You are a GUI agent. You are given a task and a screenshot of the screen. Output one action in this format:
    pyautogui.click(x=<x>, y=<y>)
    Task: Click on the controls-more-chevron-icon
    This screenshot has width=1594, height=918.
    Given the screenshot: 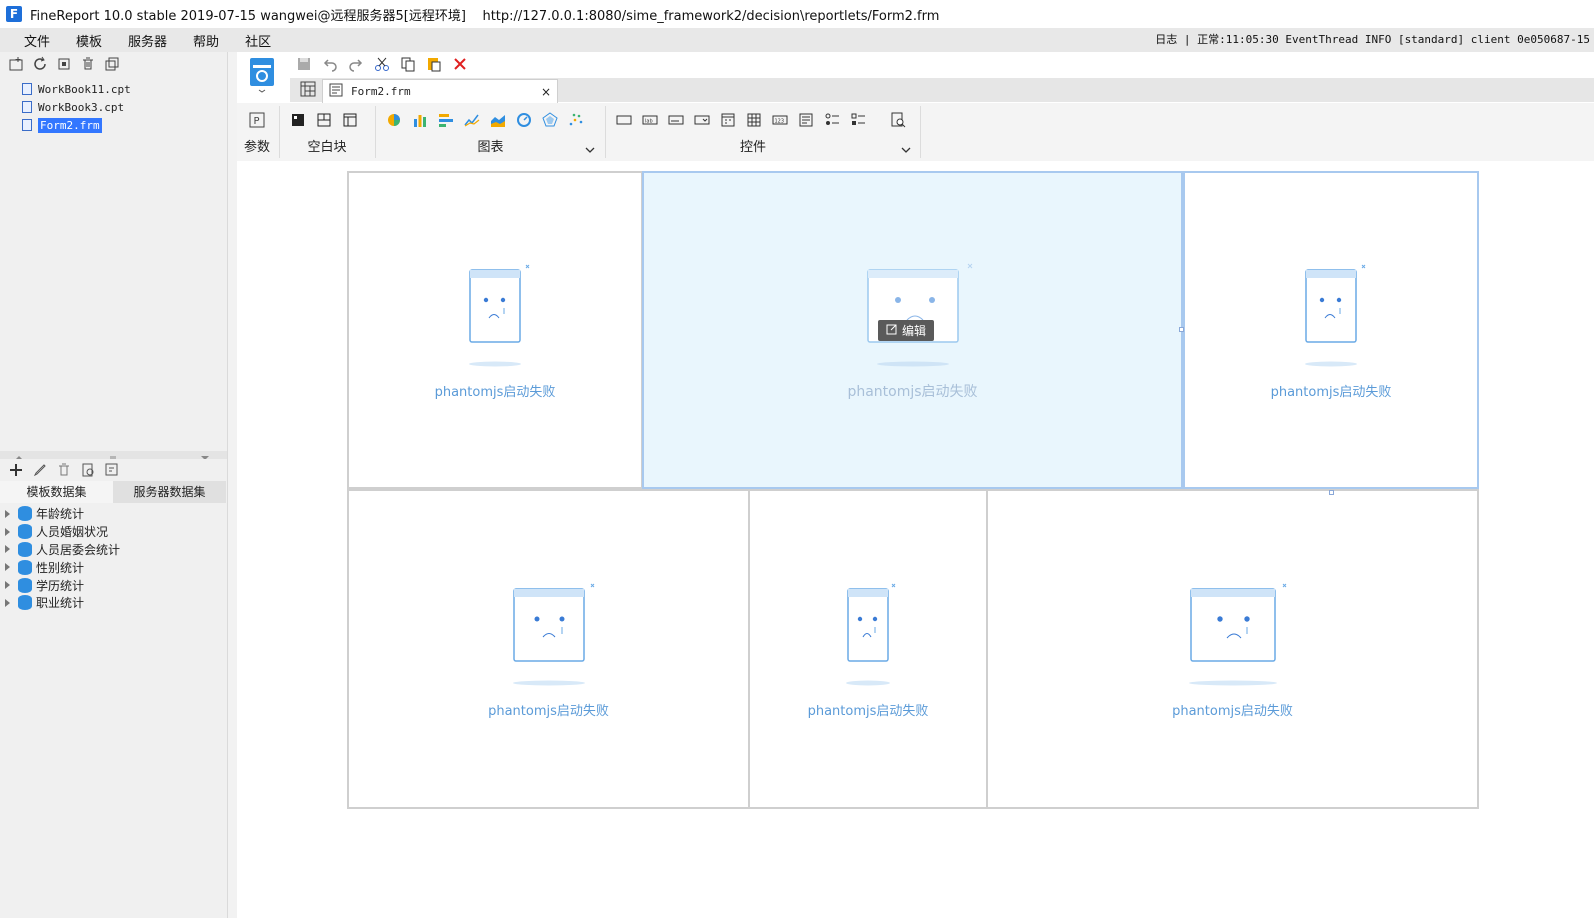 What is the action you would take?
    pyautogui.click(x=906, y=150)
    